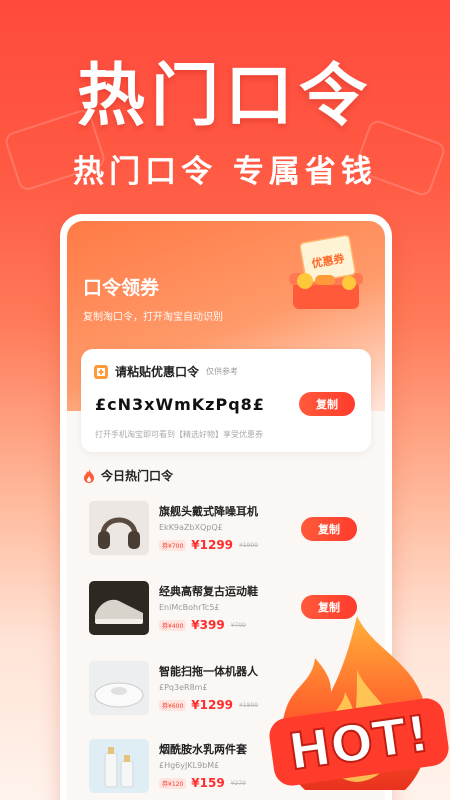  I want to click on robot-vacuum-icon, so click(119, 695).